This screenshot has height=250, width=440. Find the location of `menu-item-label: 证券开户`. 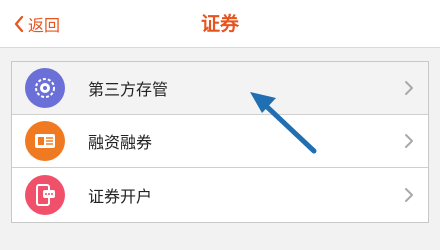

menu-item-label: 证券开户 is located at coordinates (120, 196).